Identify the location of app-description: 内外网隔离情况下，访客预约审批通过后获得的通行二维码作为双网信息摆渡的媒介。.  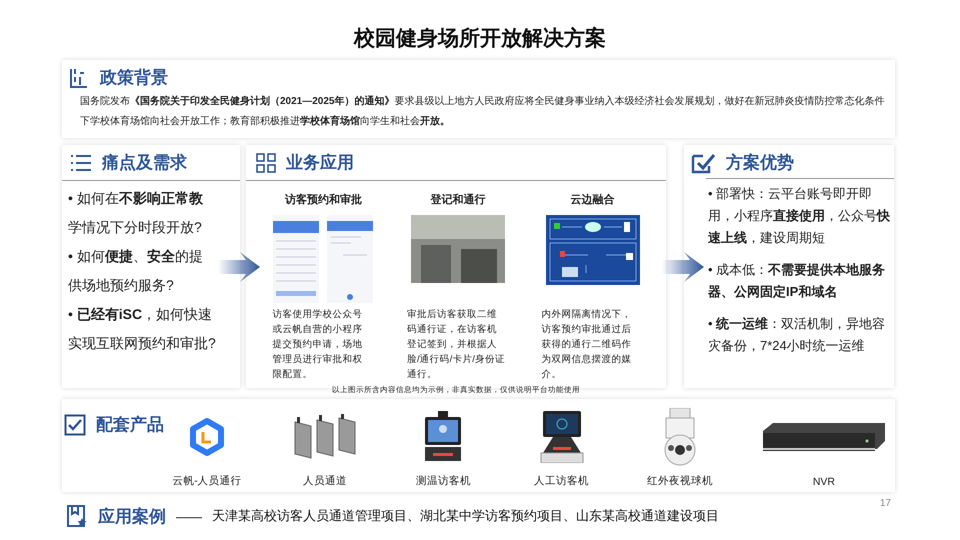
(586, 345).